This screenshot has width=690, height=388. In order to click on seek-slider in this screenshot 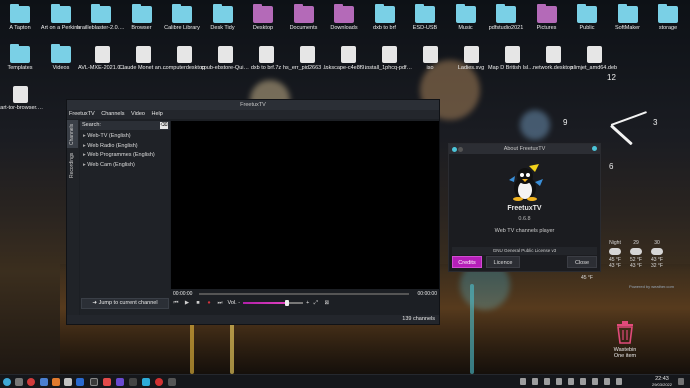, I will do `click(304, 294)`.